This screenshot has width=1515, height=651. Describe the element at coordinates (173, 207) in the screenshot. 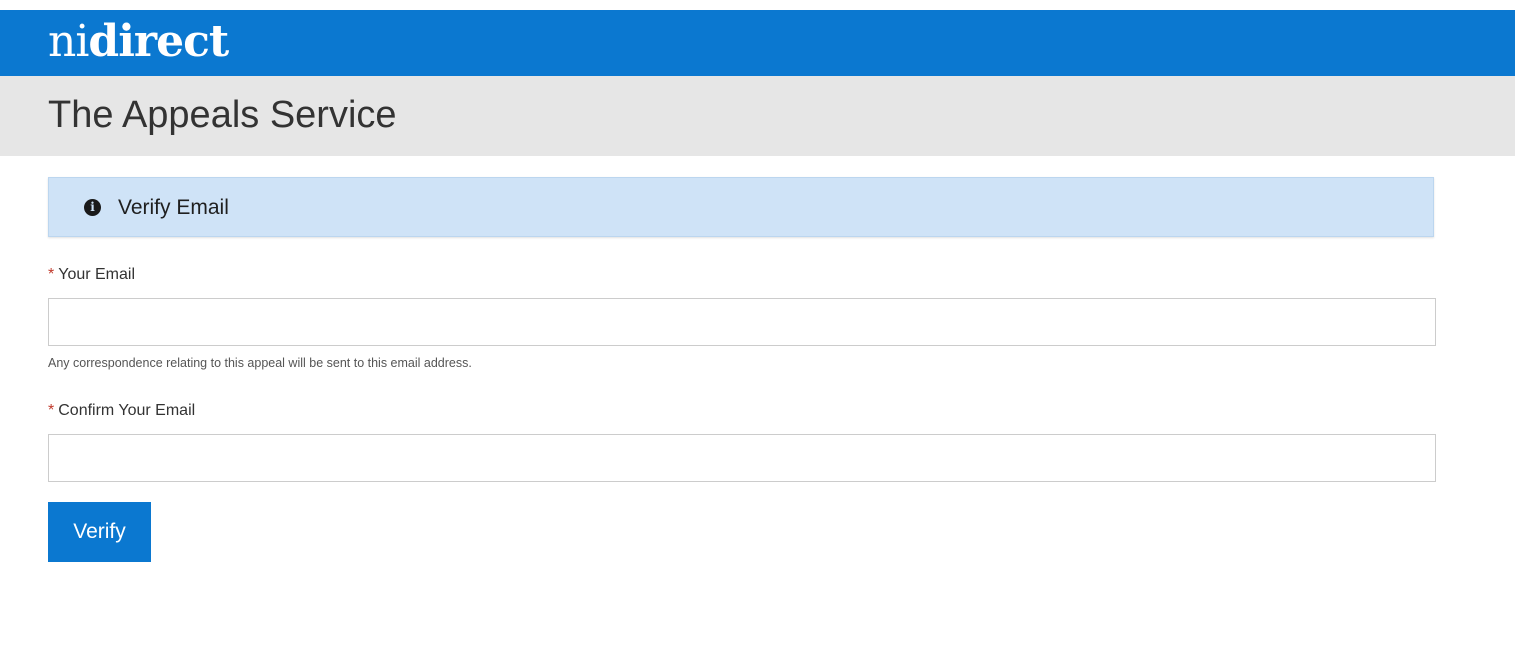

I see `alert-text: Verify Email` at that location.